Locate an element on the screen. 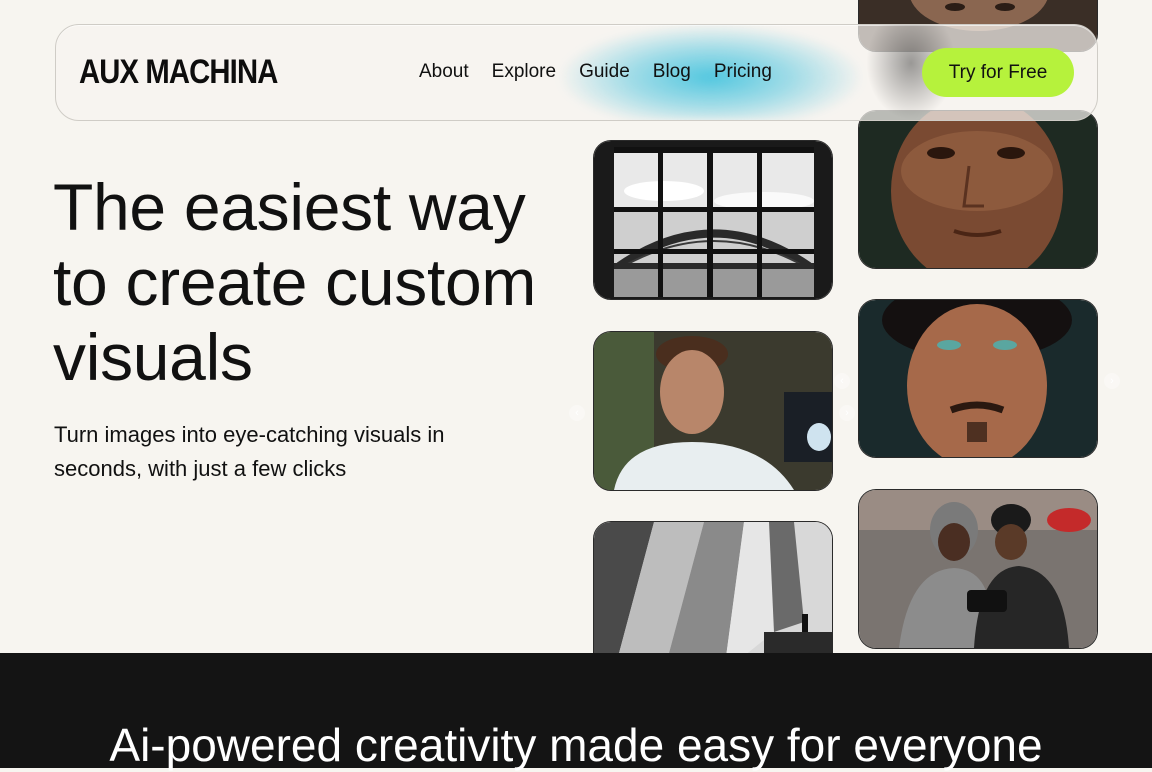 Image resolution: width=1152 pixels, height=772 pixels. older-man-portrait is located at coordinates (978, 189).